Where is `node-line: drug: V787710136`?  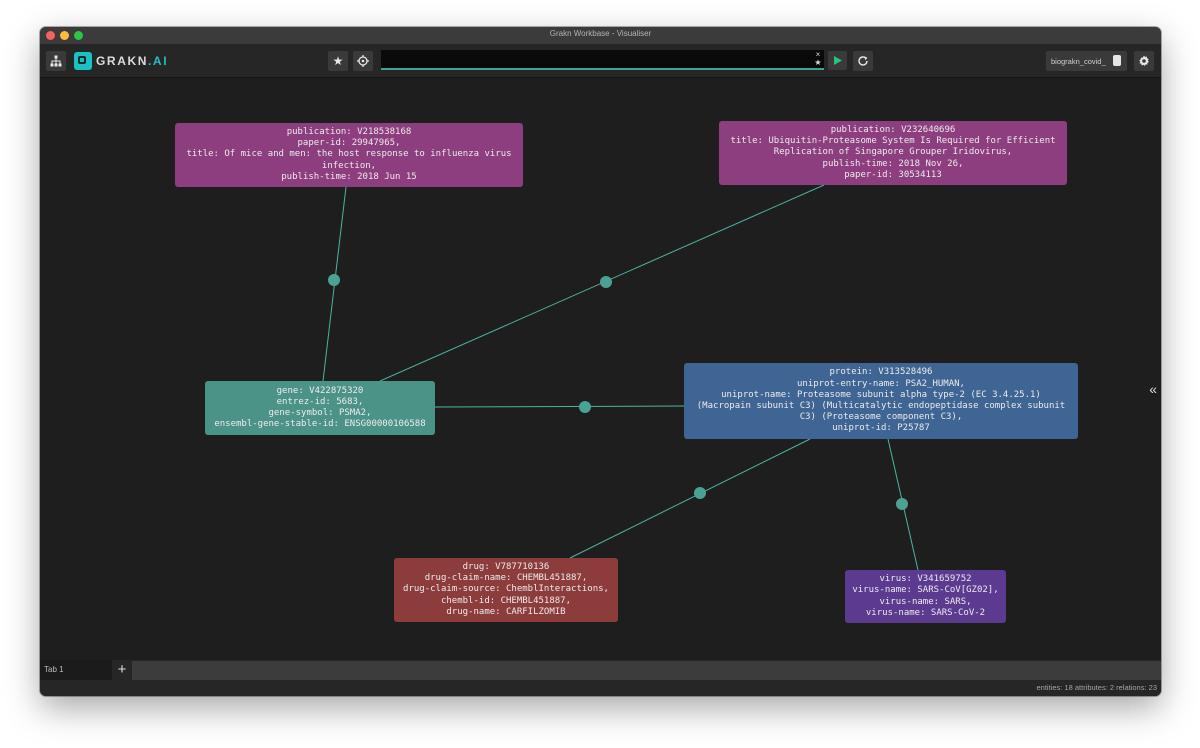
node-line: drug: V787710136 is located at coordinates (506, 566).